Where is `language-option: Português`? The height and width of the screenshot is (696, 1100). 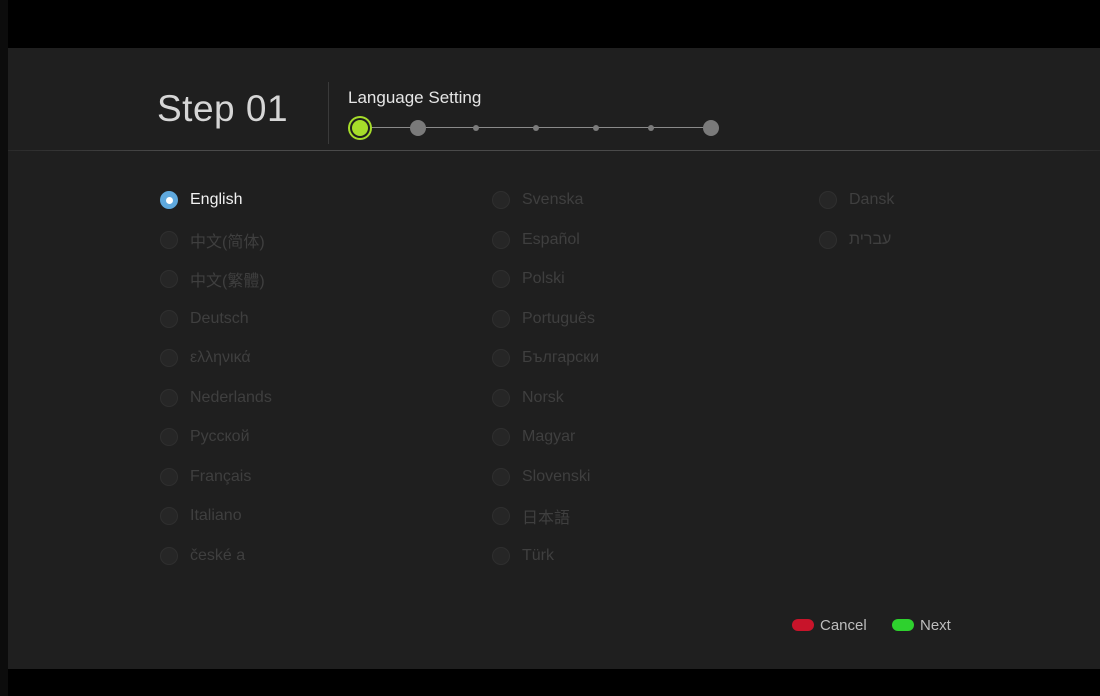
language-option: Português is located at coordinates (543, 319).